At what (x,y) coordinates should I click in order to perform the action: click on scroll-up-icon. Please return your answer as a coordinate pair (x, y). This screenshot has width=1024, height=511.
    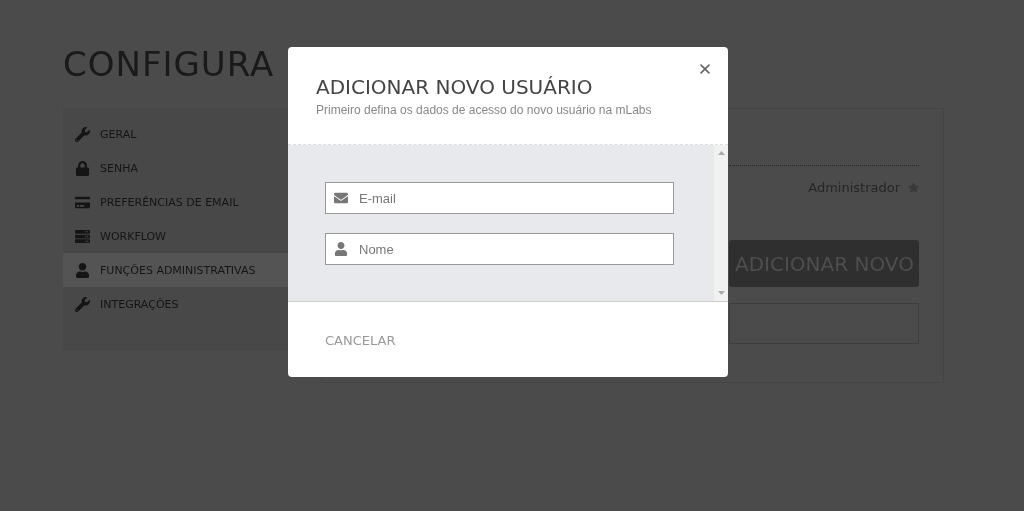
    Looking at the image, I should click on (721, 153).